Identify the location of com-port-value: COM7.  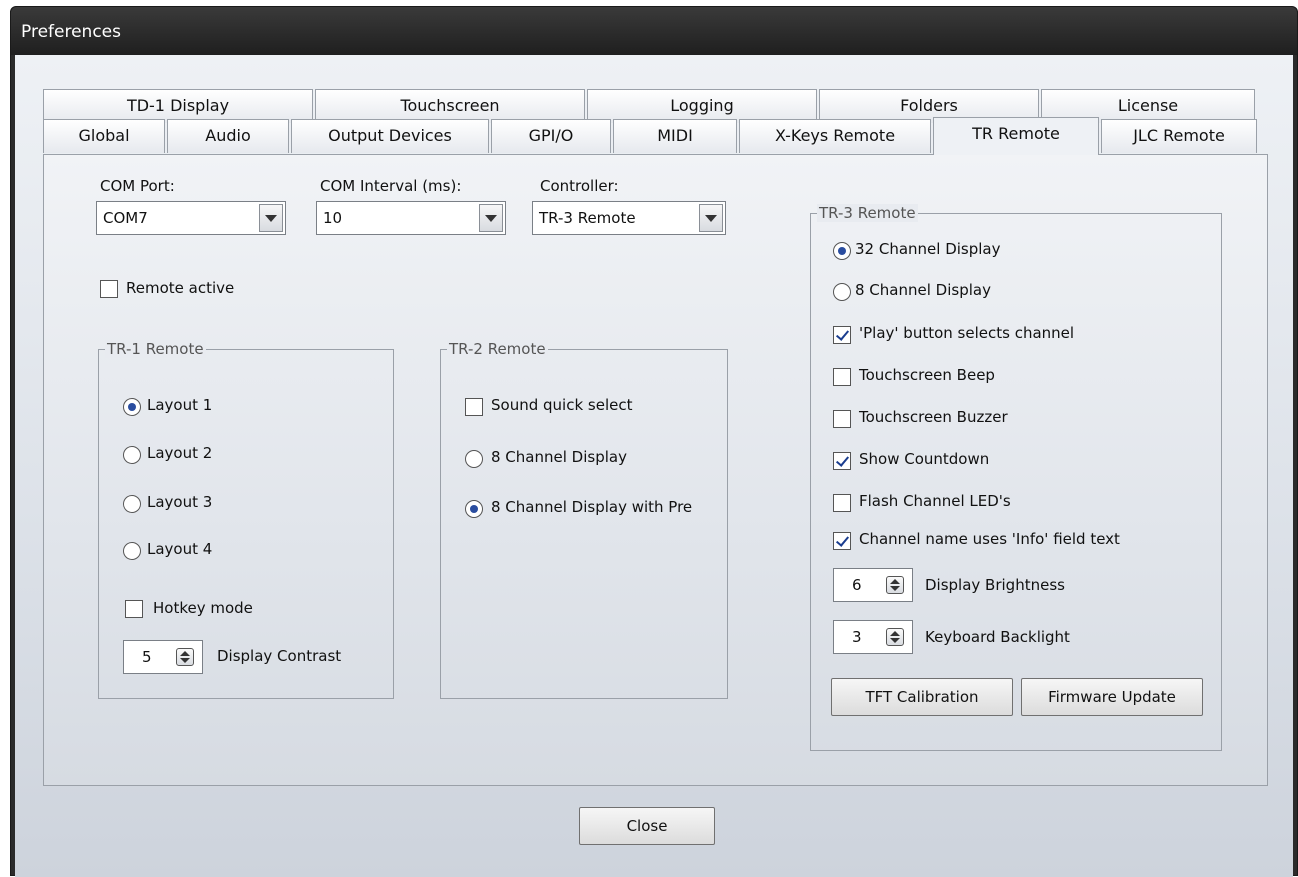
(125, 218).